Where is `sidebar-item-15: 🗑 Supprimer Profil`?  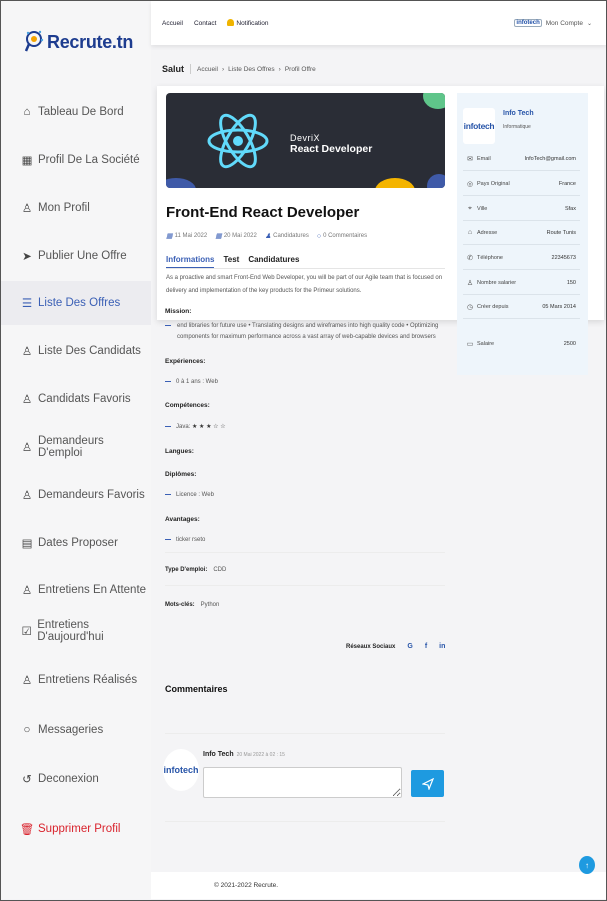 sidebar-item-15: 🗑 Supprimer Profil is located at coordinates (76, 829).